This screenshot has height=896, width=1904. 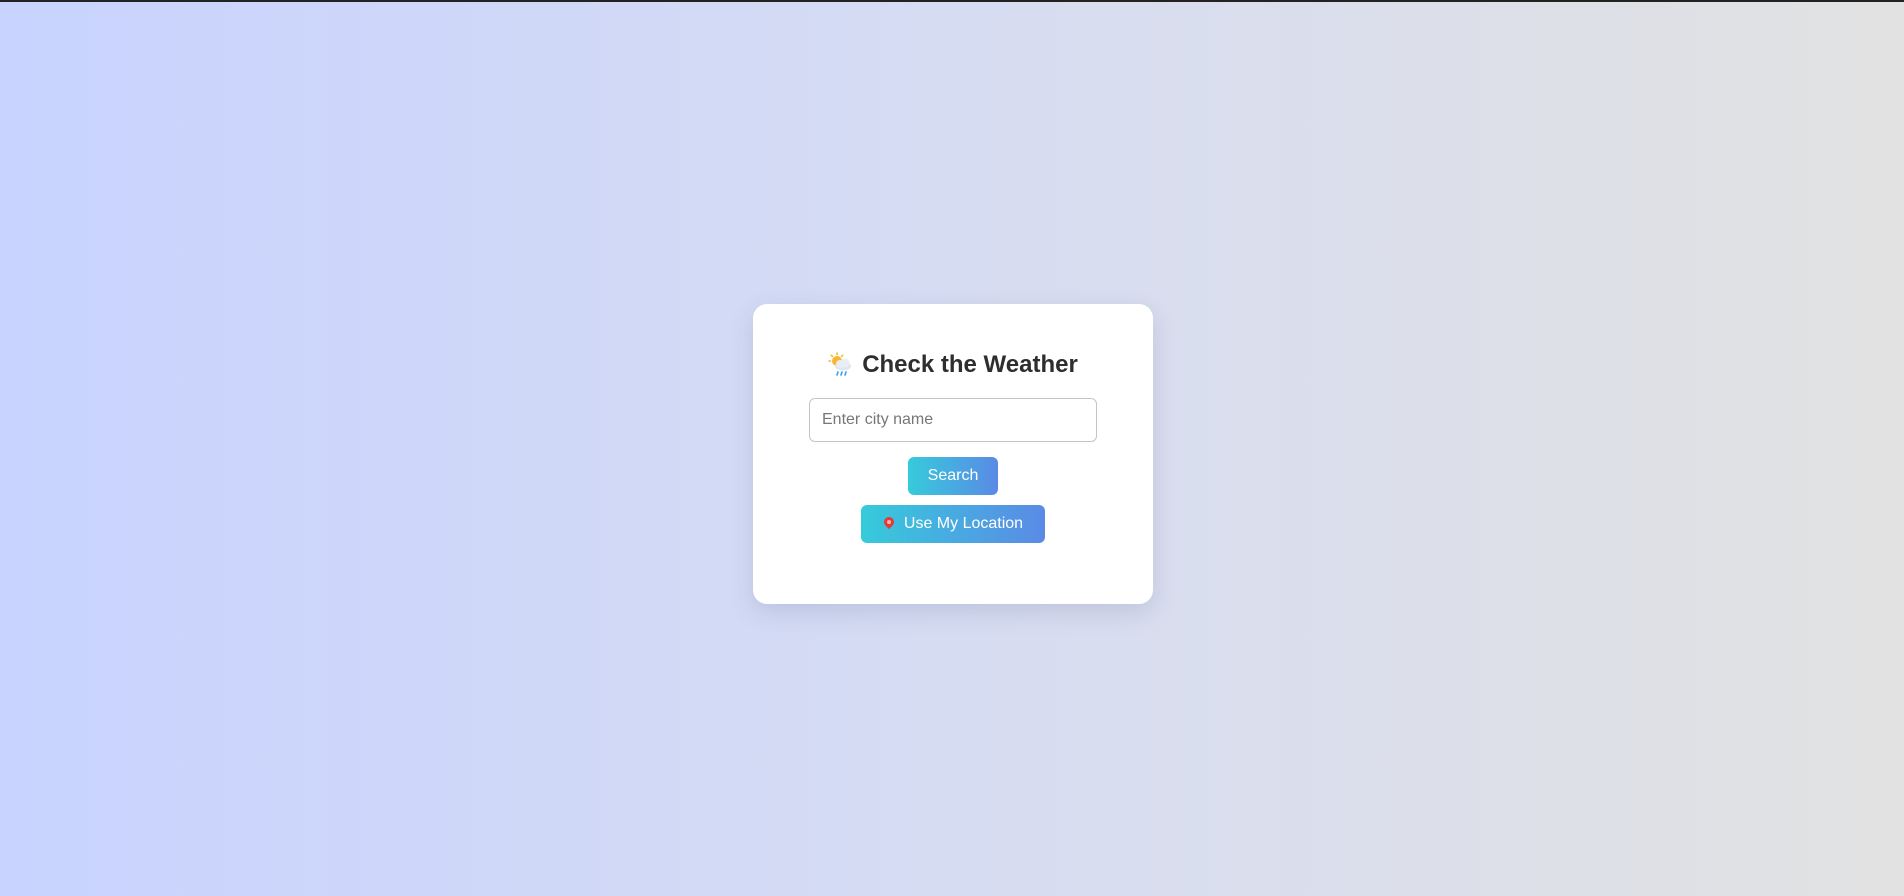 What do you see at coordinates (889, 524) in the screenshot?
I see `pin-icon` at bounding box center [889, 524].